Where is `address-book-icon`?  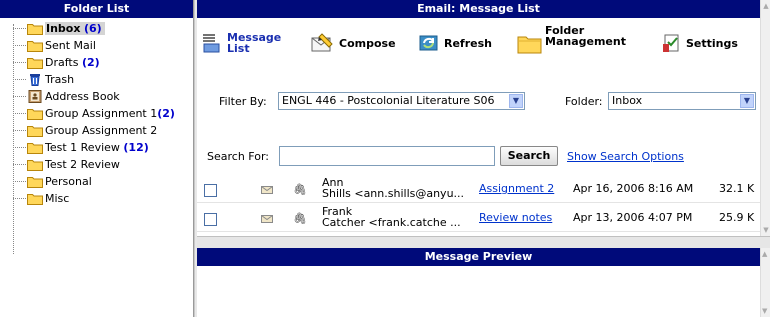 address-book-icon is located at coordinates (35, 96).